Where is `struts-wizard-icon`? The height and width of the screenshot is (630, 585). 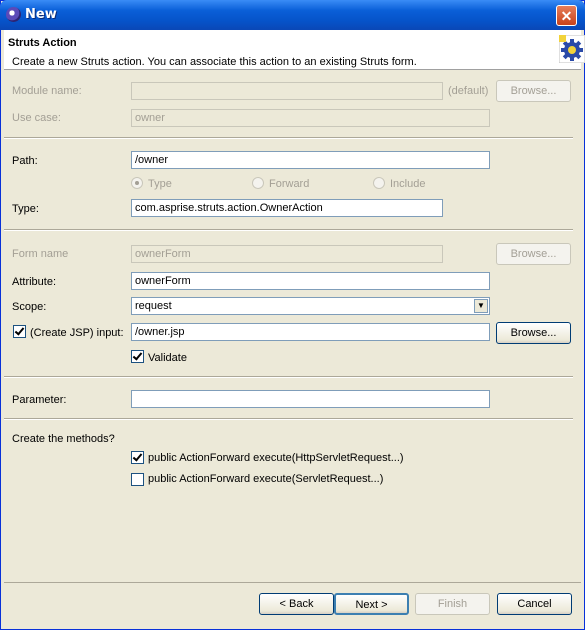 struts-wizard-icon is located at coordinates (572, 49).